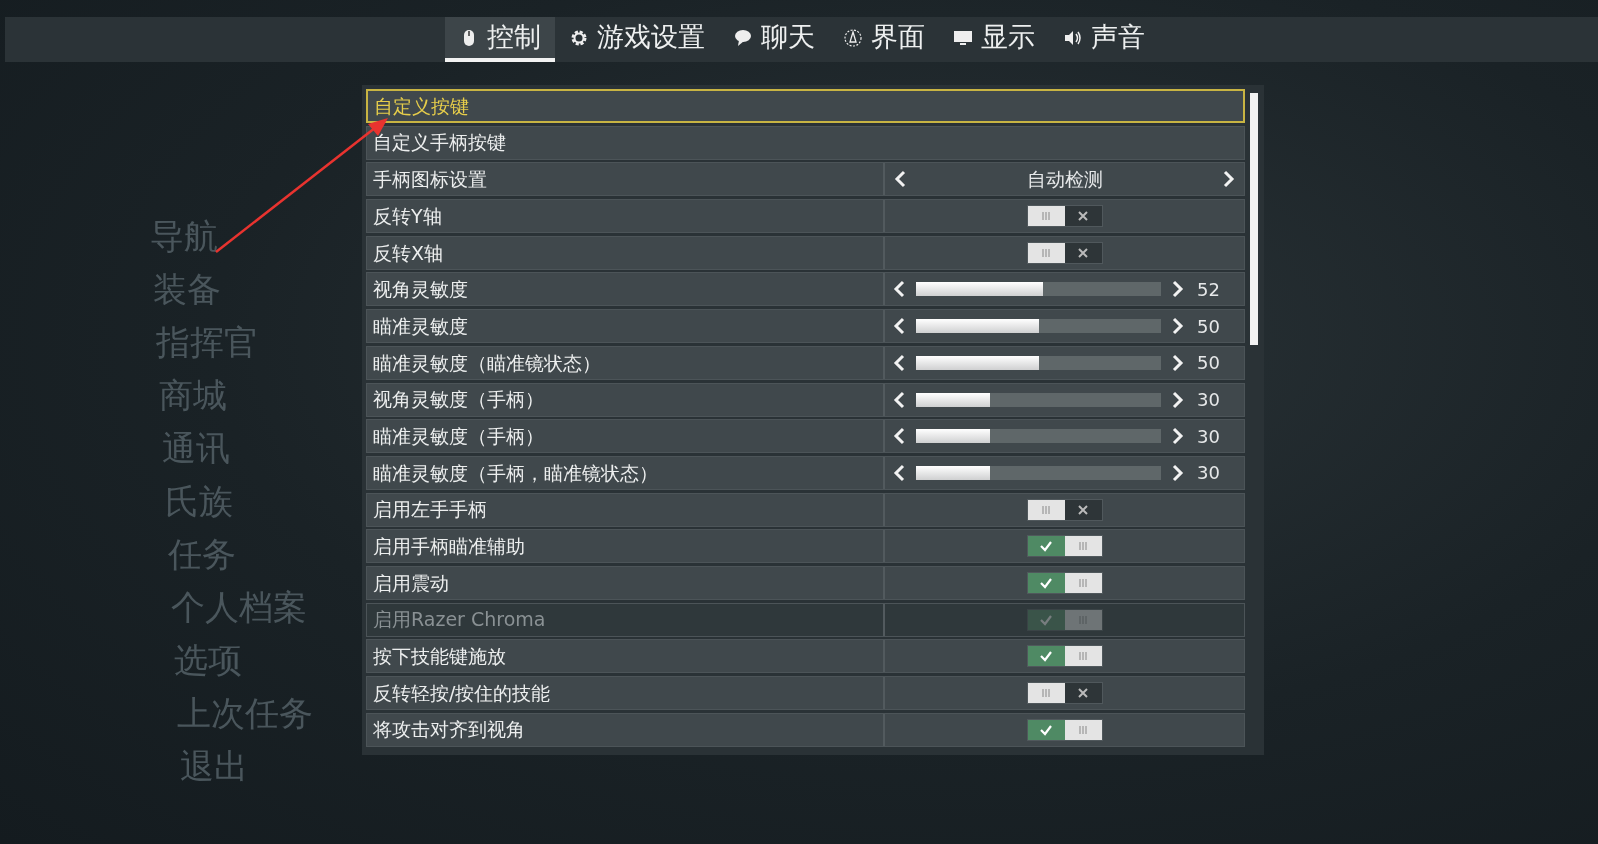  Describe the element at coordinates (626, 693) in the screenshot. I see `setting-label: 反转轻按/按住的技能` at that location.